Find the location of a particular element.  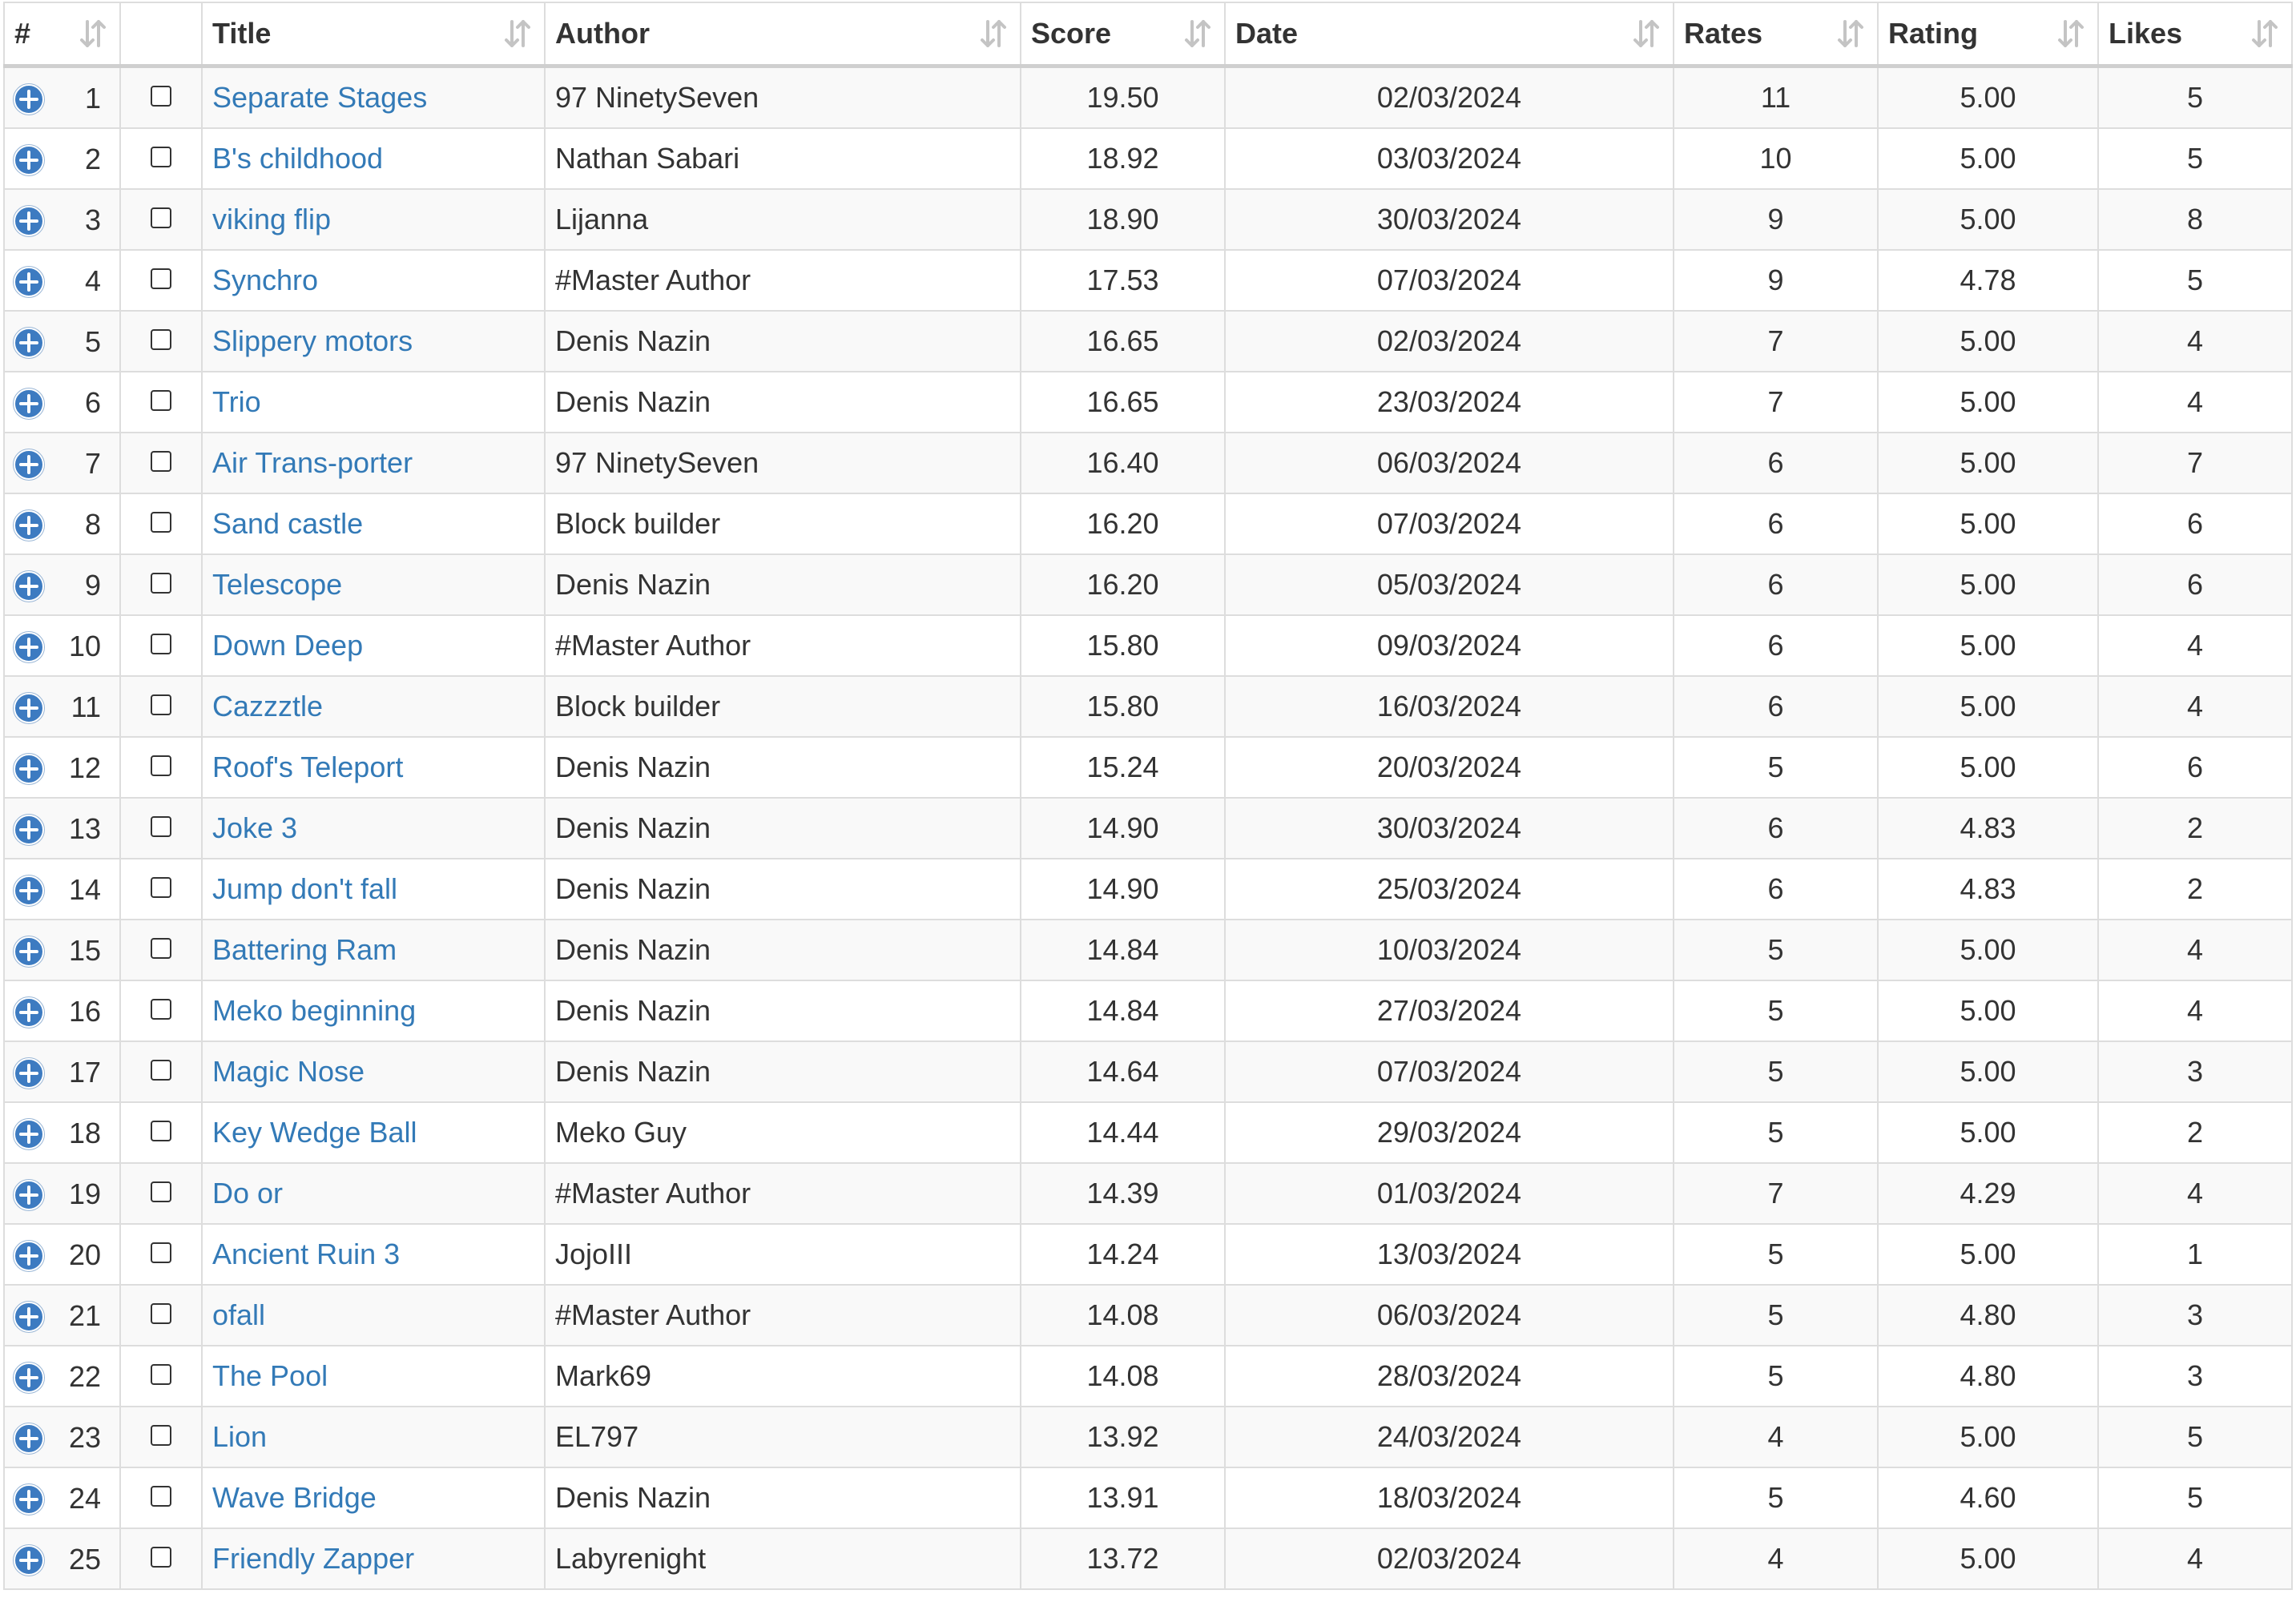

column-header-author: Author is located at coordinates (782, 35).